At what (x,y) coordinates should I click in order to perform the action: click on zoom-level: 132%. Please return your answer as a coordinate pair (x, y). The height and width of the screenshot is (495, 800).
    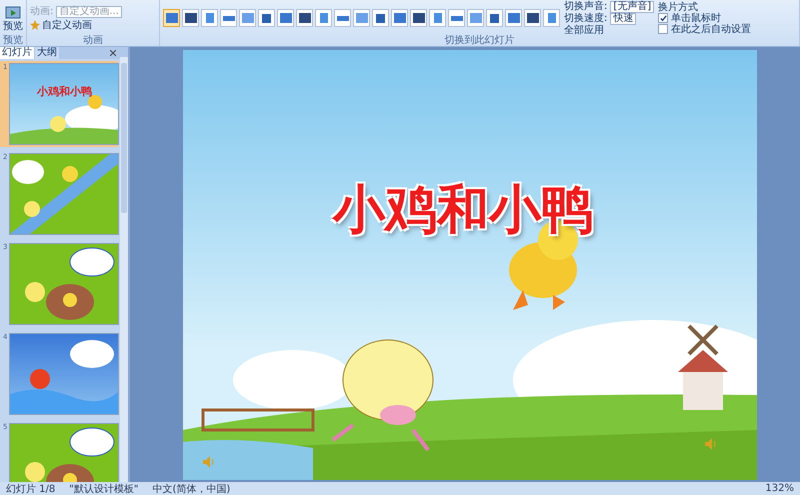
    Looking at the image, I should click on (779, 488).